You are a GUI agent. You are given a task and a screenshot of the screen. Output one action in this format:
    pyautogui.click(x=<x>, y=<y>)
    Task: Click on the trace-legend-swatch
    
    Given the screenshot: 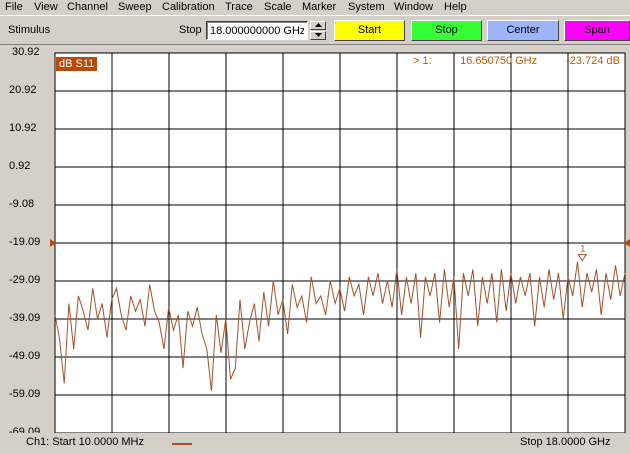 What is the action you would take?
    pyautogui.click(x=182, y=444)
    